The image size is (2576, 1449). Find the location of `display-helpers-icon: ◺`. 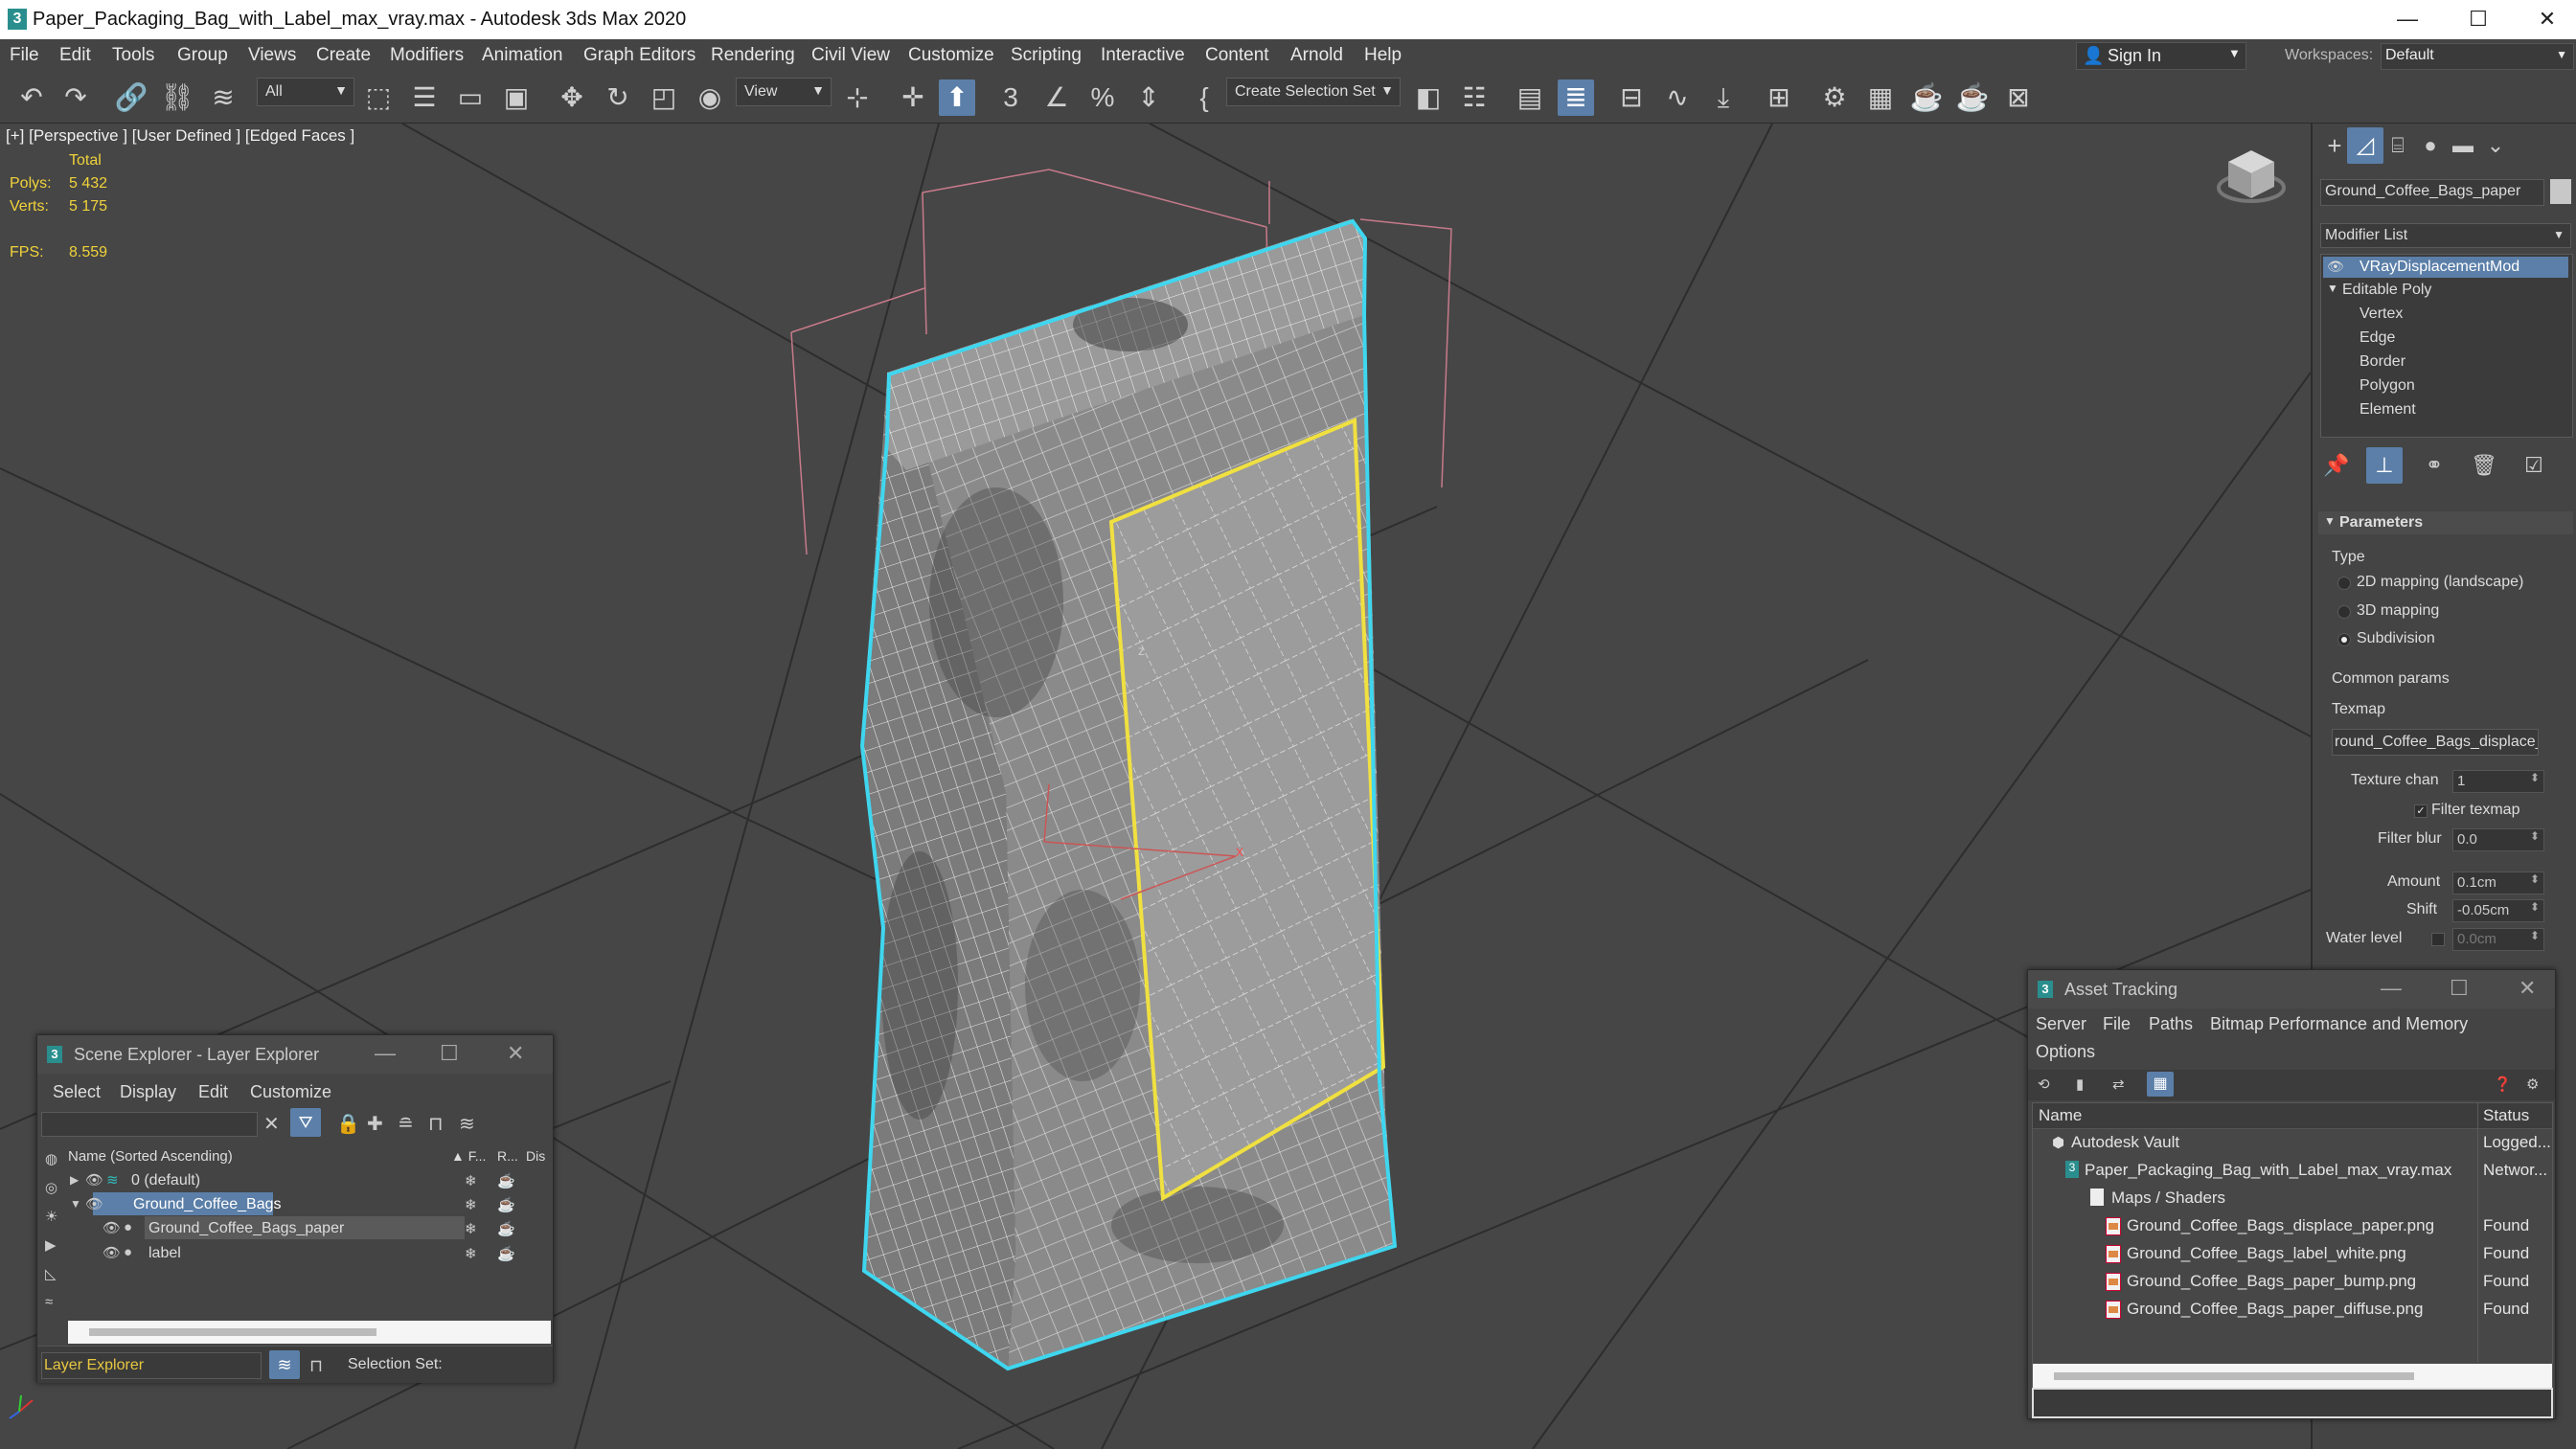

display-helpers-icon: ◺ is located at coordinates (51, 1273).